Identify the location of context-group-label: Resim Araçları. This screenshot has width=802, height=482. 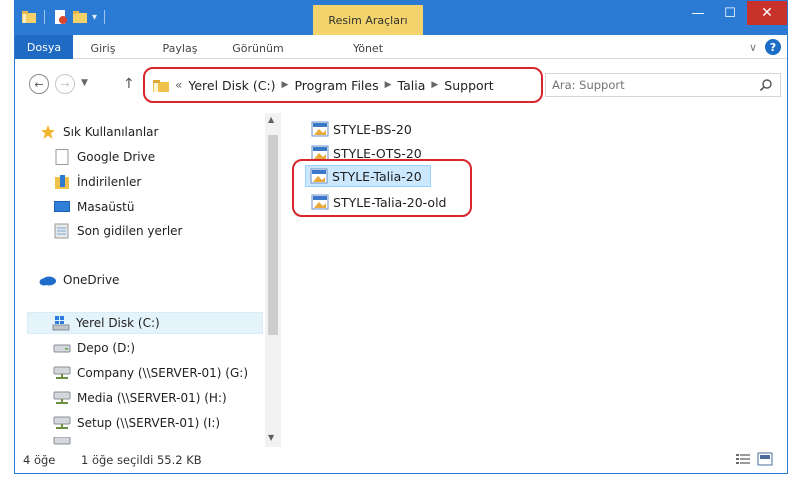
(368, 20).